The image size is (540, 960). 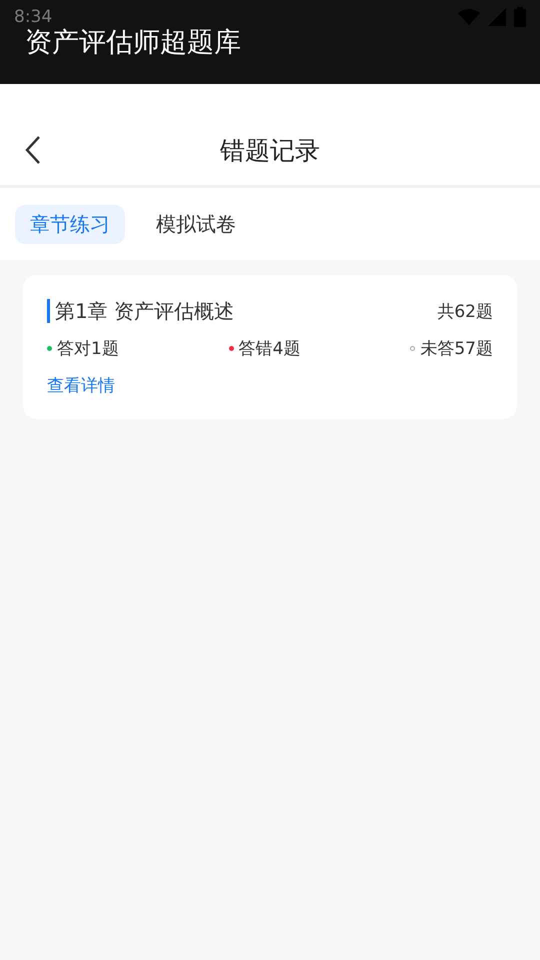 I want to click on chapter-title: 第1章 资产评估概述, so click(x=140, y=311).